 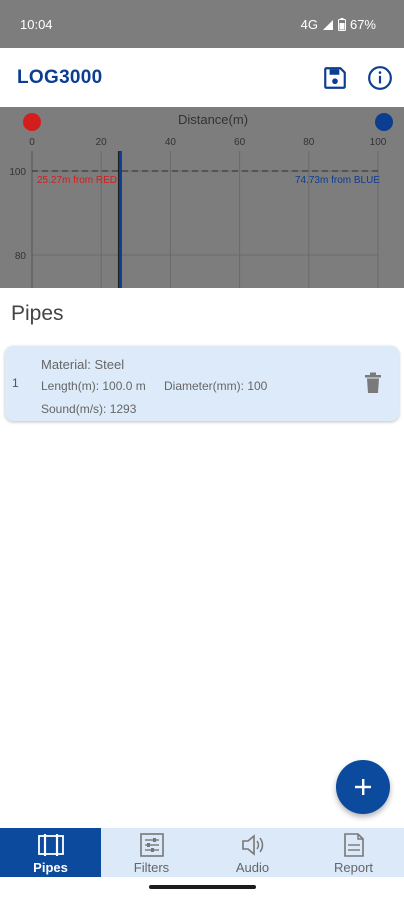 I want to click on status-time: 10:04, so click(x=36, y=24).